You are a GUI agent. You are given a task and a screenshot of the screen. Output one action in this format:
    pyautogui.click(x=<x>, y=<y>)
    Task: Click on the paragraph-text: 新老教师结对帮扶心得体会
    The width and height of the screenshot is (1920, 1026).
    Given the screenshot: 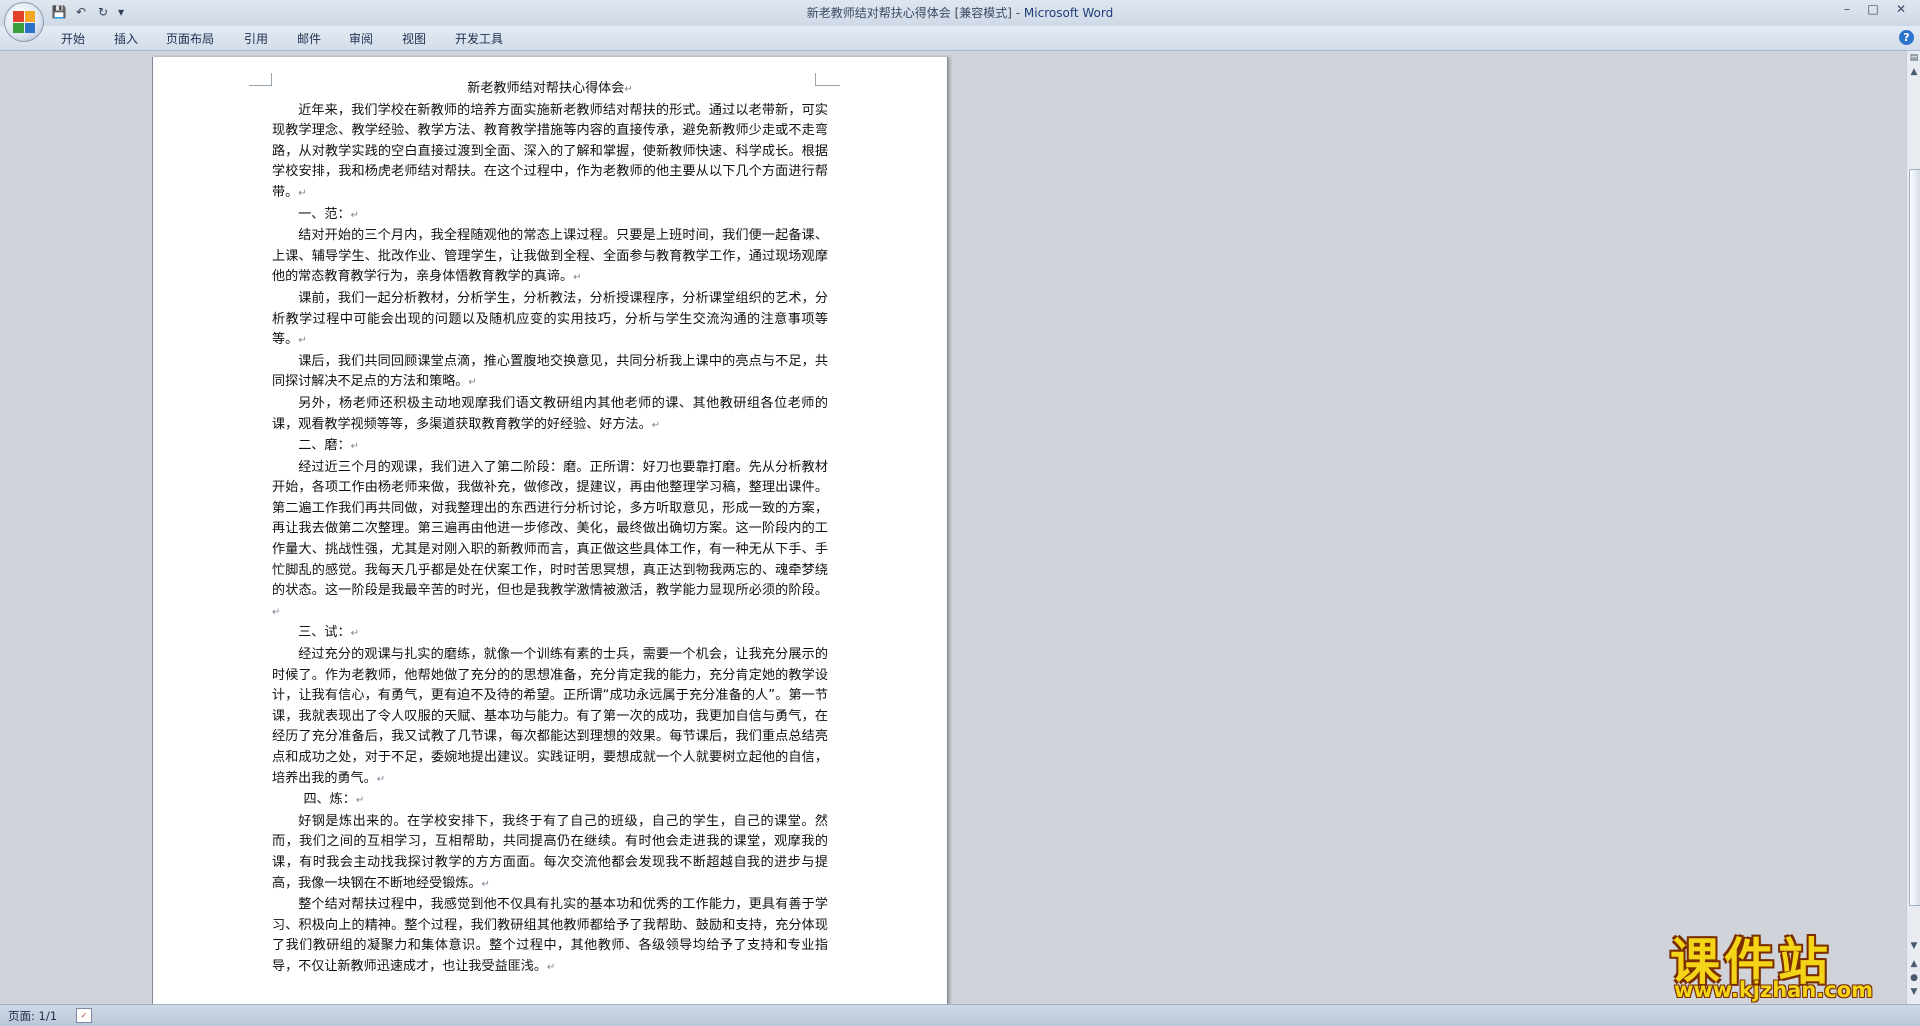 What is the action you would take?
    pyautogui.click(x=546, y=88)
    